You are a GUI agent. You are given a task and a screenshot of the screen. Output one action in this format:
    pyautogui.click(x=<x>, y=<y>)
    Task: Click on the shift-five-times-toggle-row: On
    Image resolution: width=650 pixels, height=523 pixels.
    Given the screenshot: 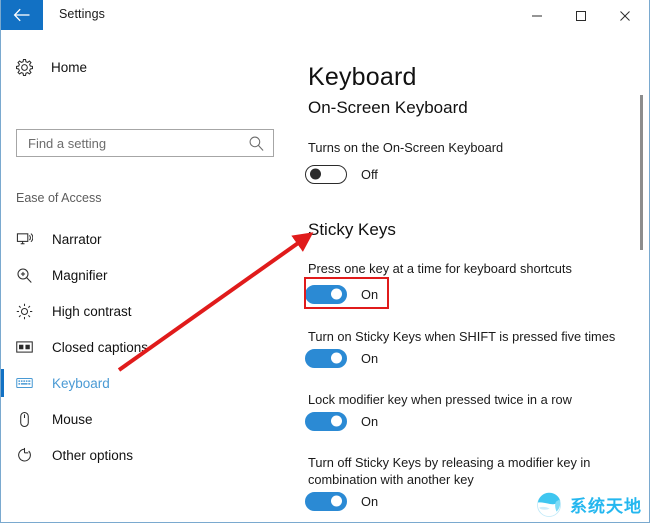 What is the action you would take?
    pyautogui.click(x=341, y=358)
    